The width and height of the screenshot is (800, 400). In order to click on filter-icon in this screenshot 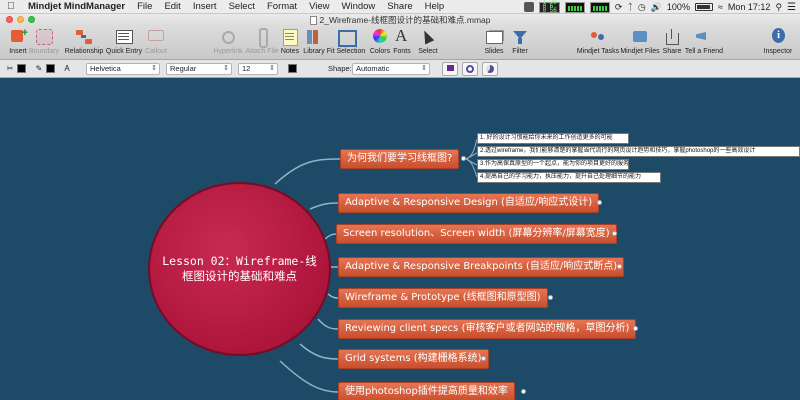, I will do `click(520, 37)`.